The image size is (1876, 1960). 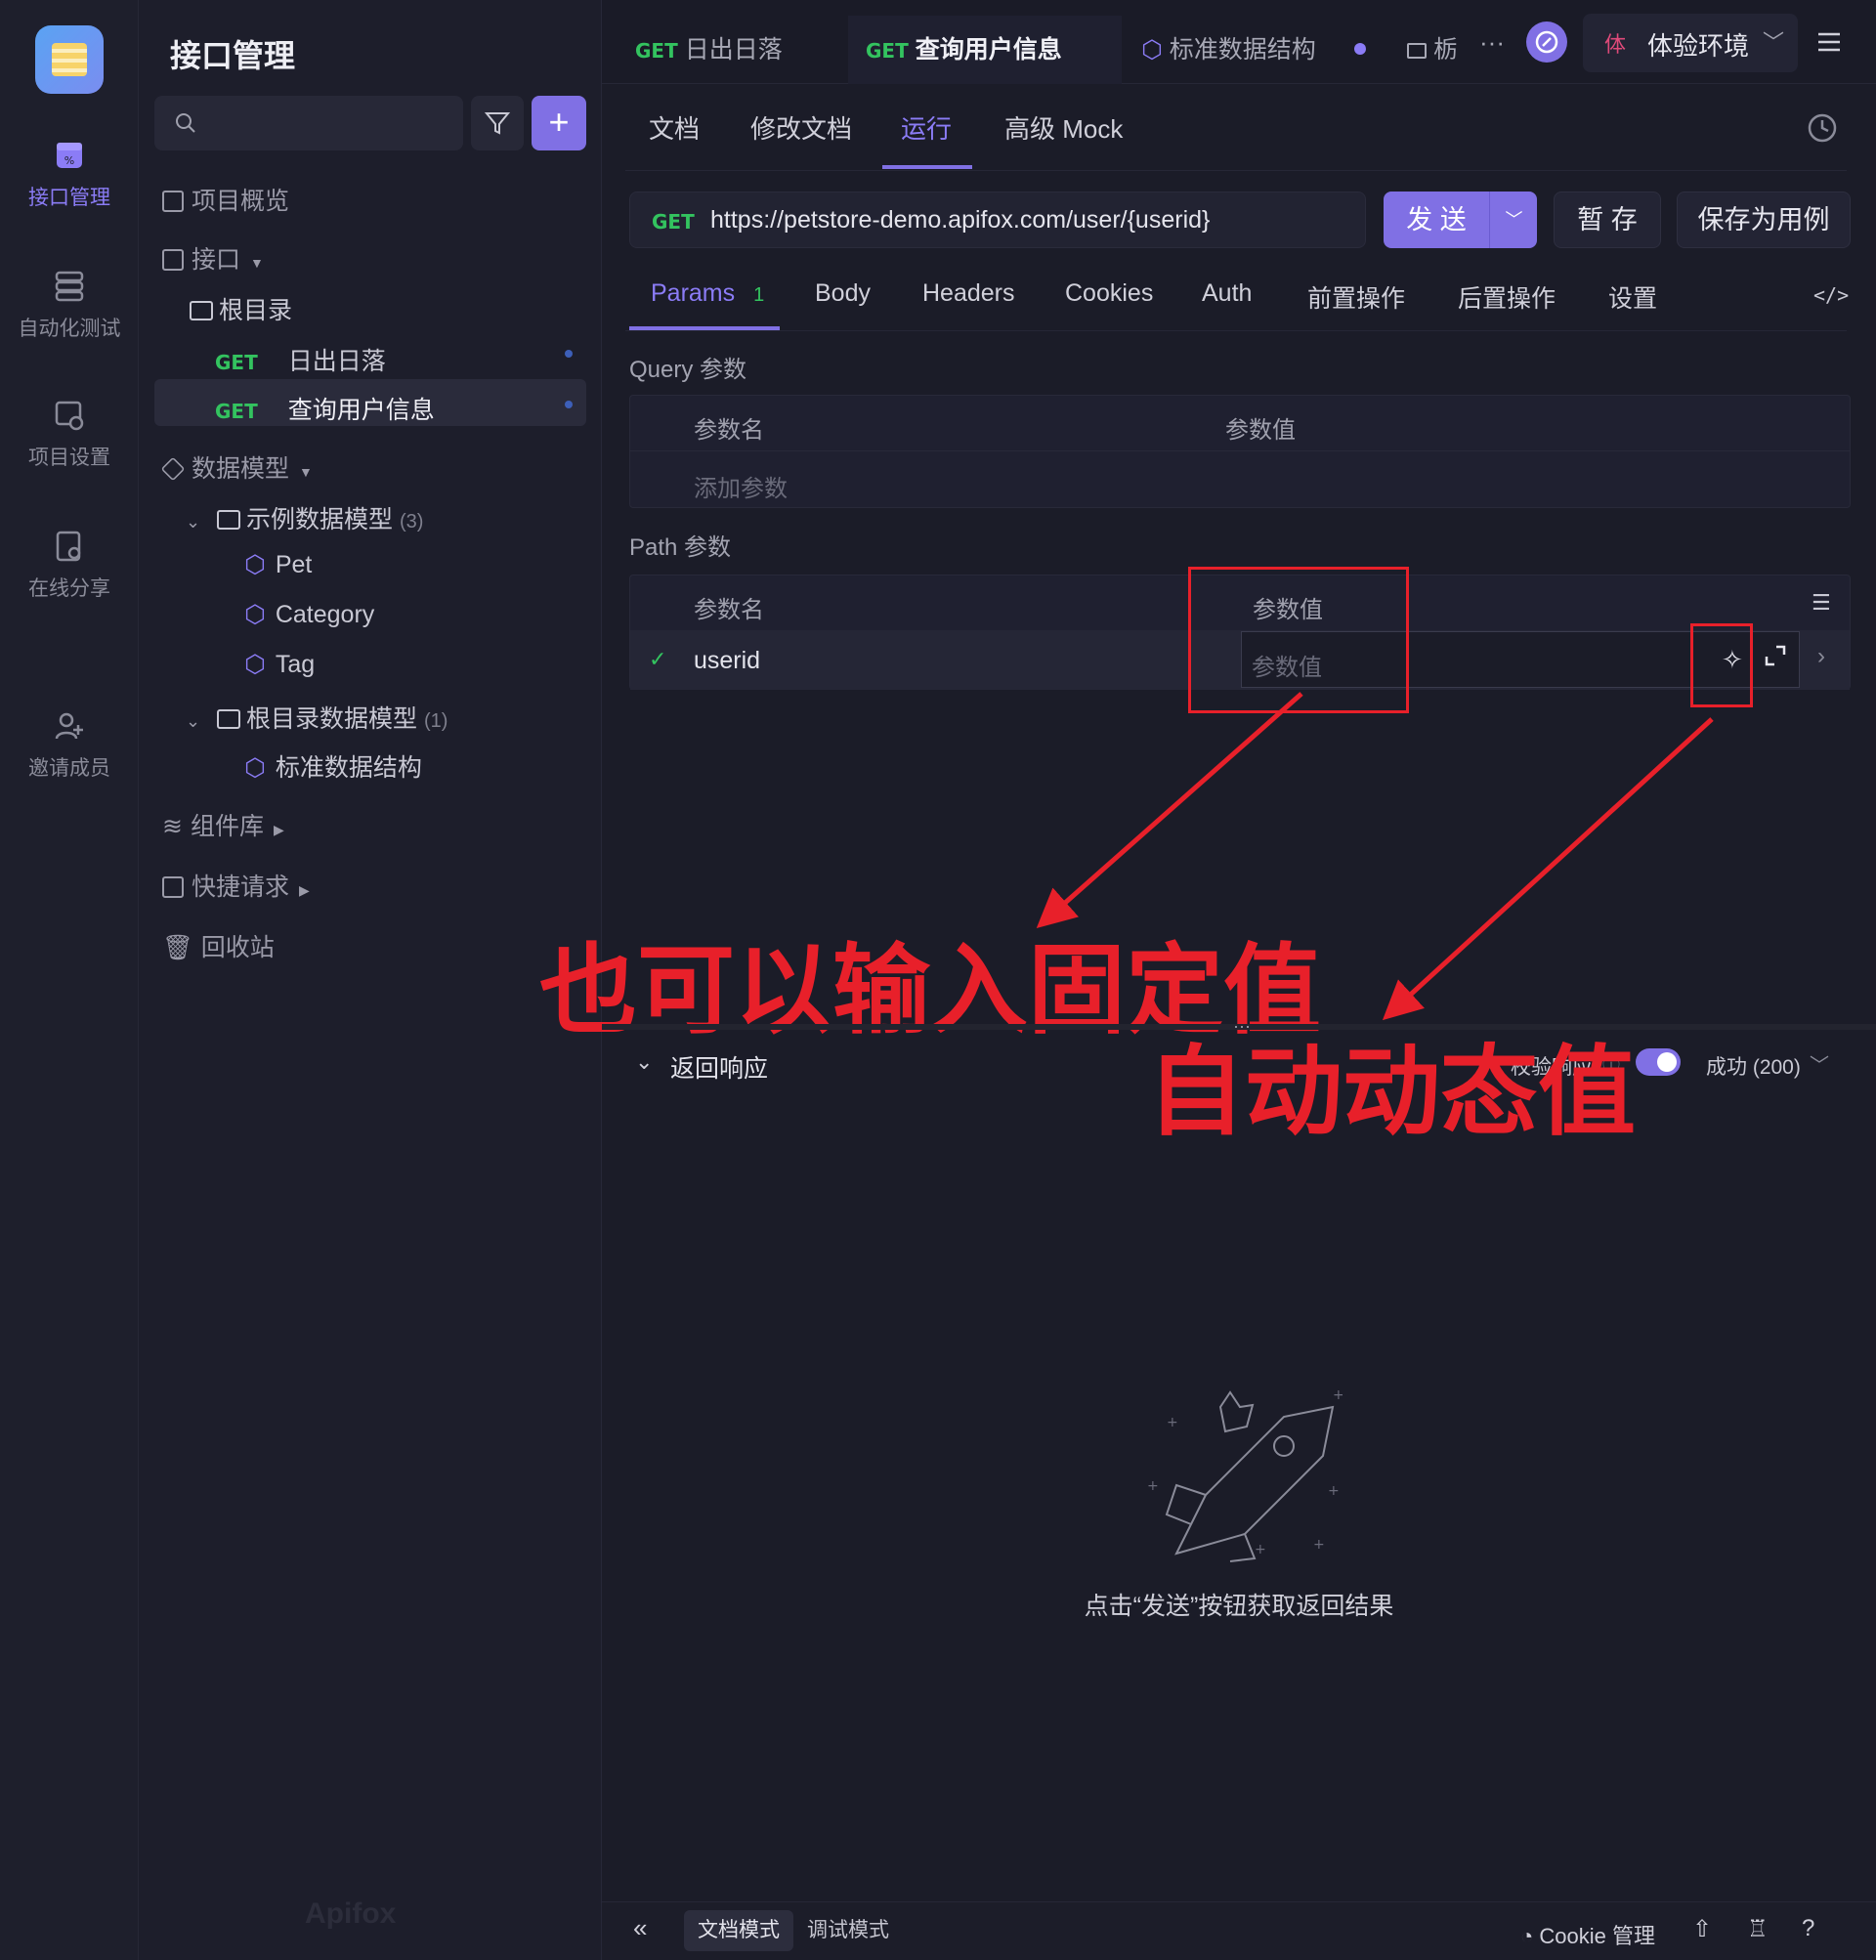 I want to click on shirt-icon: ♖, so click(x=1758, y=1929).